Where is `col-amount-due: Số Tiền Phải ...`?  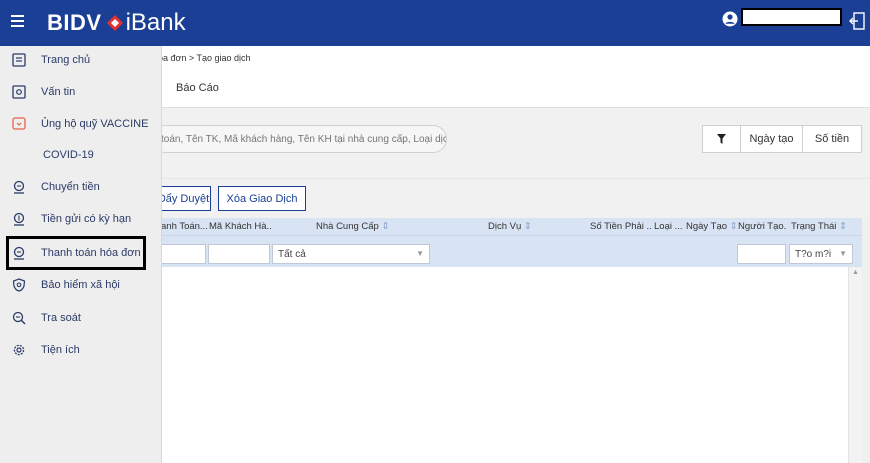 col-amount-due: Số Tiền Phải ... is located at coordinates (621, 226).